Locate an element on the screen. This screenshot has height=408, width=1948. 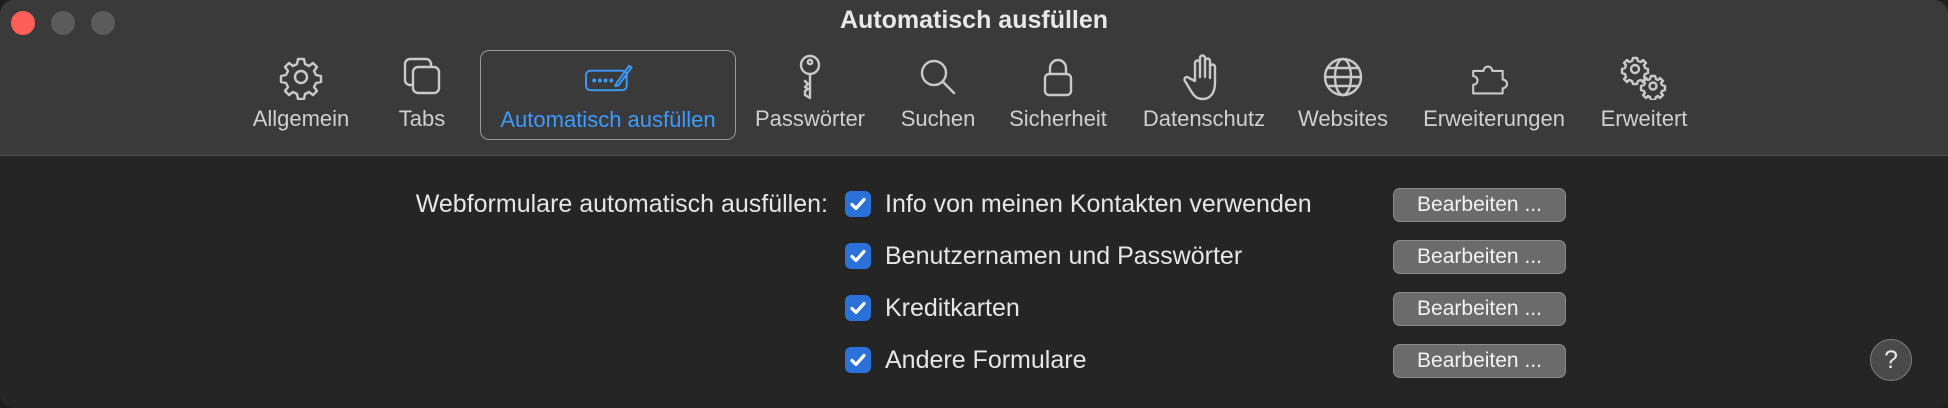
contacts-label: Info von meinen Kontakten verwenden is located at coordinates (1098, 203).